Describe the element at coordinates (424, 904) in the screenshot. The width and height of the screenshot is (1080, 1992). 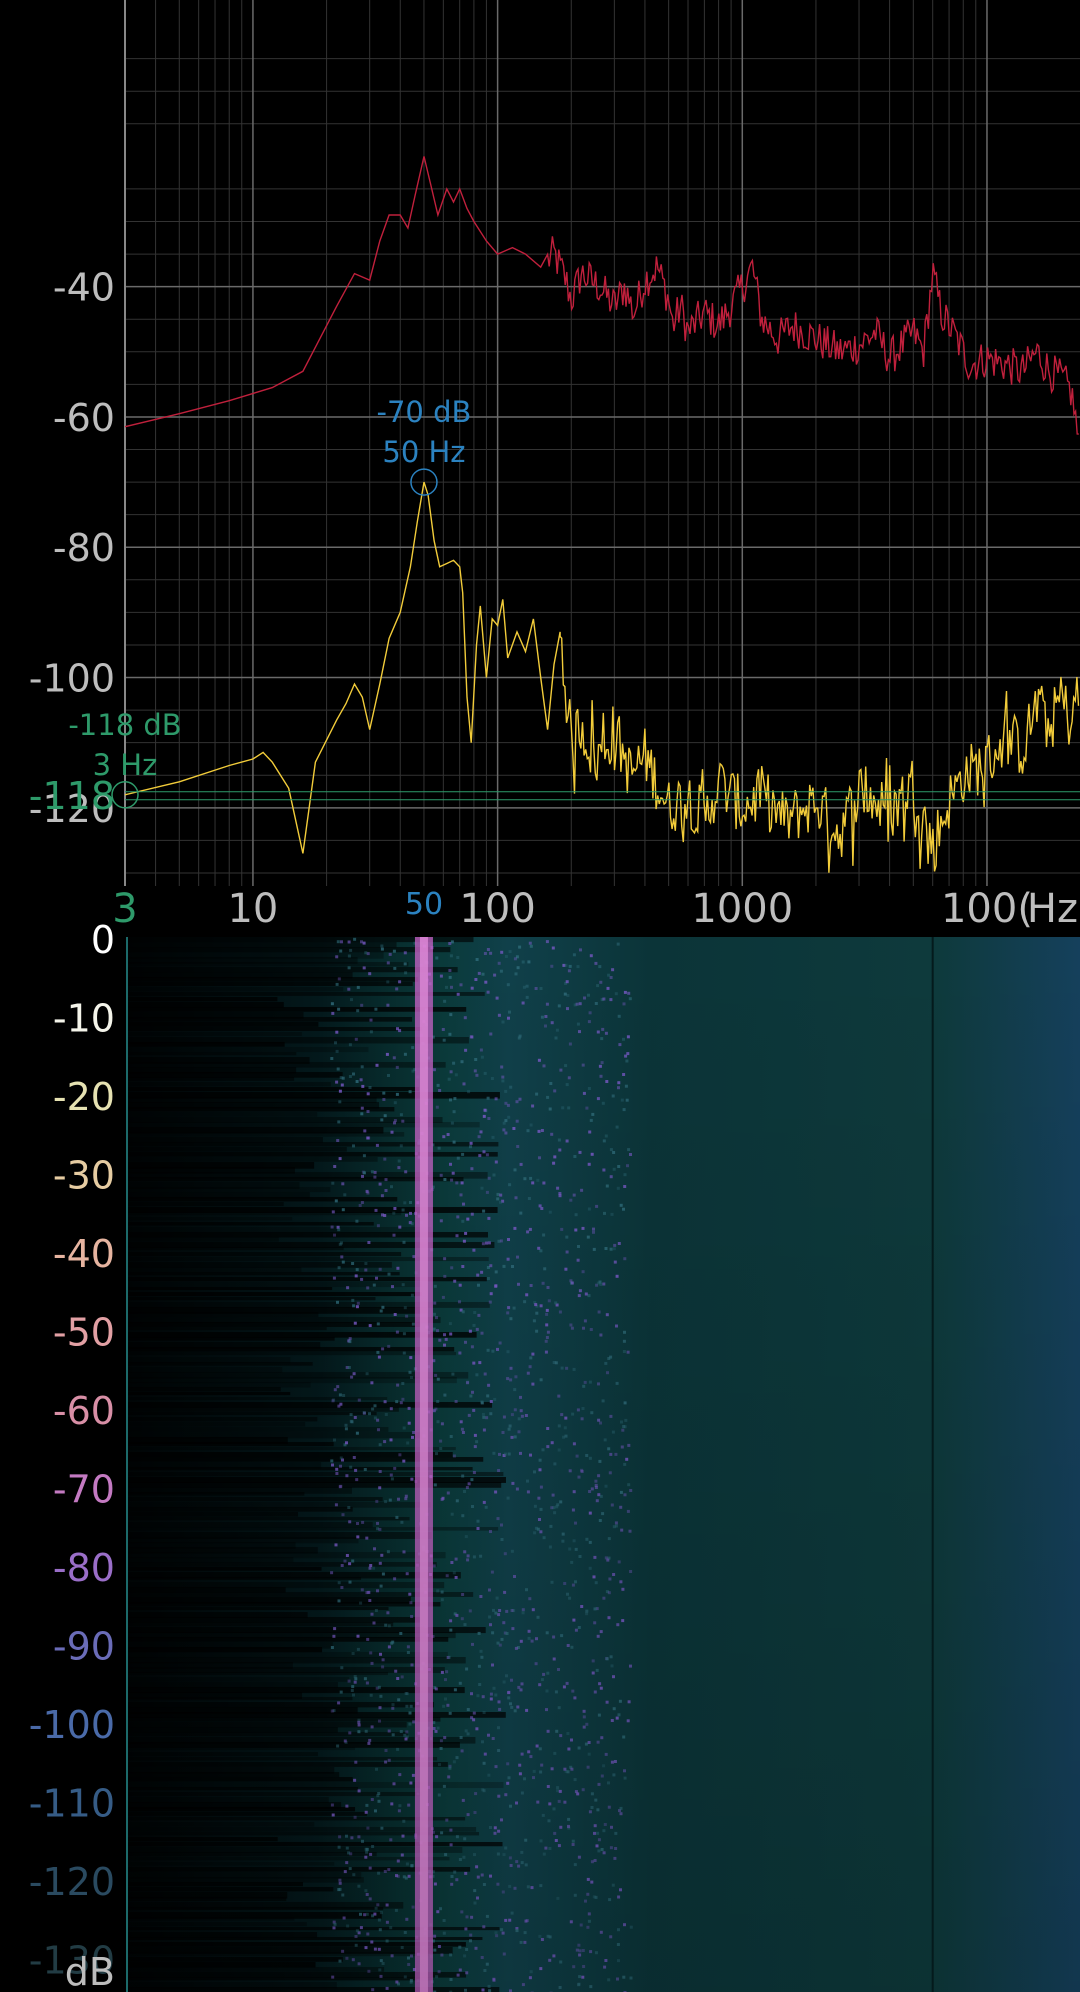
I see `peak-x-tick-label: 50` at that location.